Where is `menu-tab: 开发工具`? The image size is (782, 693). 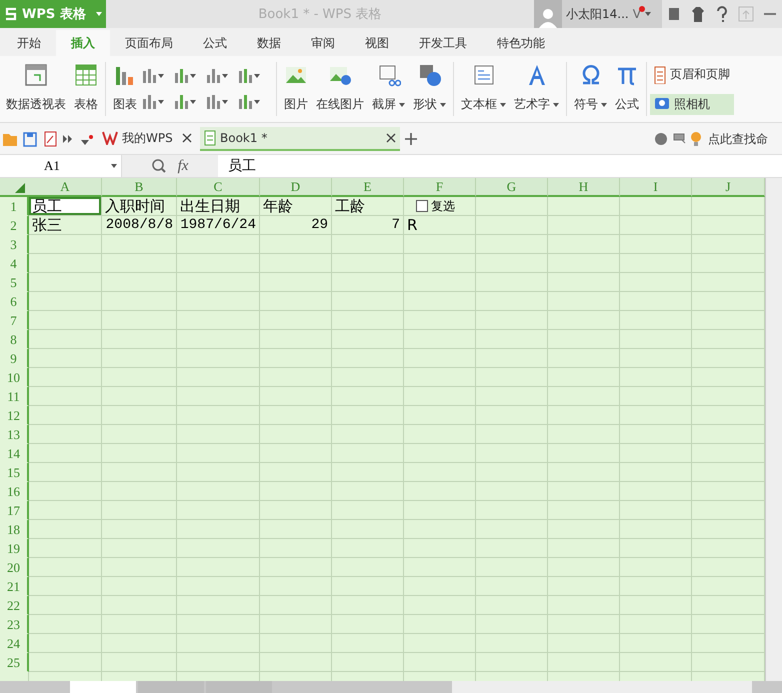 menu-tab: 开发工具 is located at coordinates (443, 43).